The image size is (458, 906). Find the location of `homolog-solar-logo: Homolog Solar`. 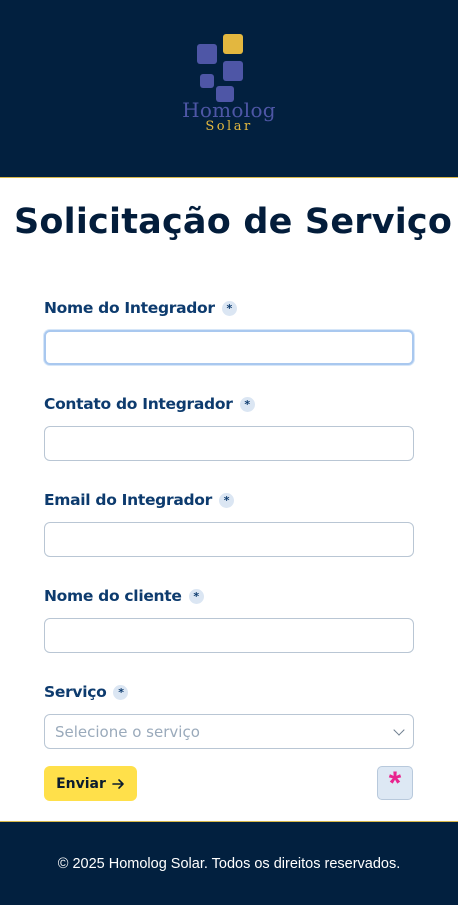

homolog-solar-logo: Homolog Solar is located at coordinates (229, 88).